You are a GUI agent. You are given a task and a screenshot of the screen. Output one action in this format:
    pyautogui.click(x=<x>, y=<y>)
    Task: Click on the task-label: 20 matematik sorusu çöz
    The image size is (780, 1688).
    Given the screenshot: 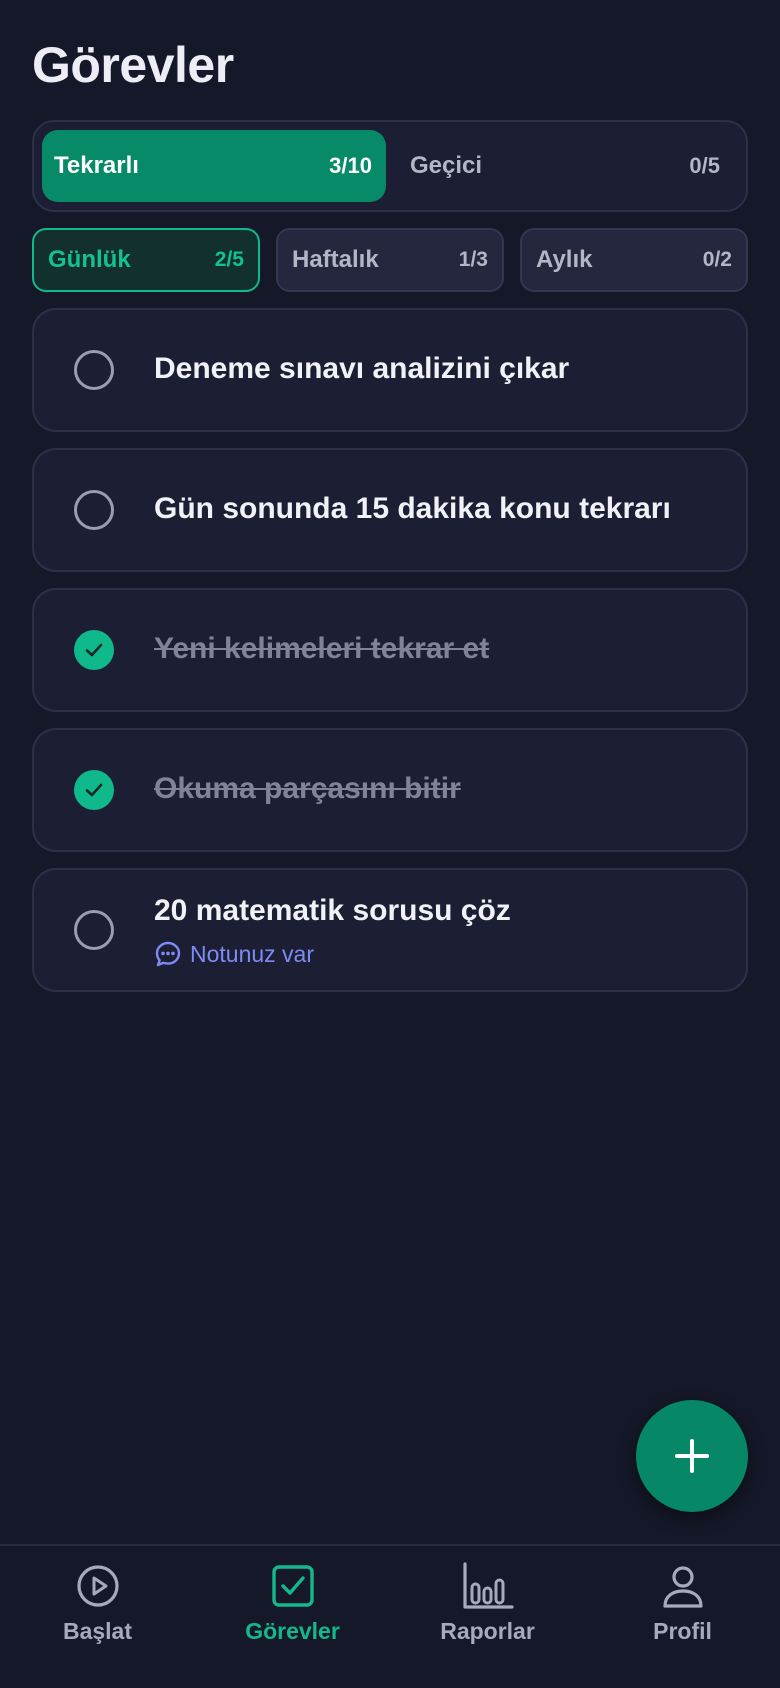 What is the action you would take?
    pyautogui.click(x=332, y=910)
    